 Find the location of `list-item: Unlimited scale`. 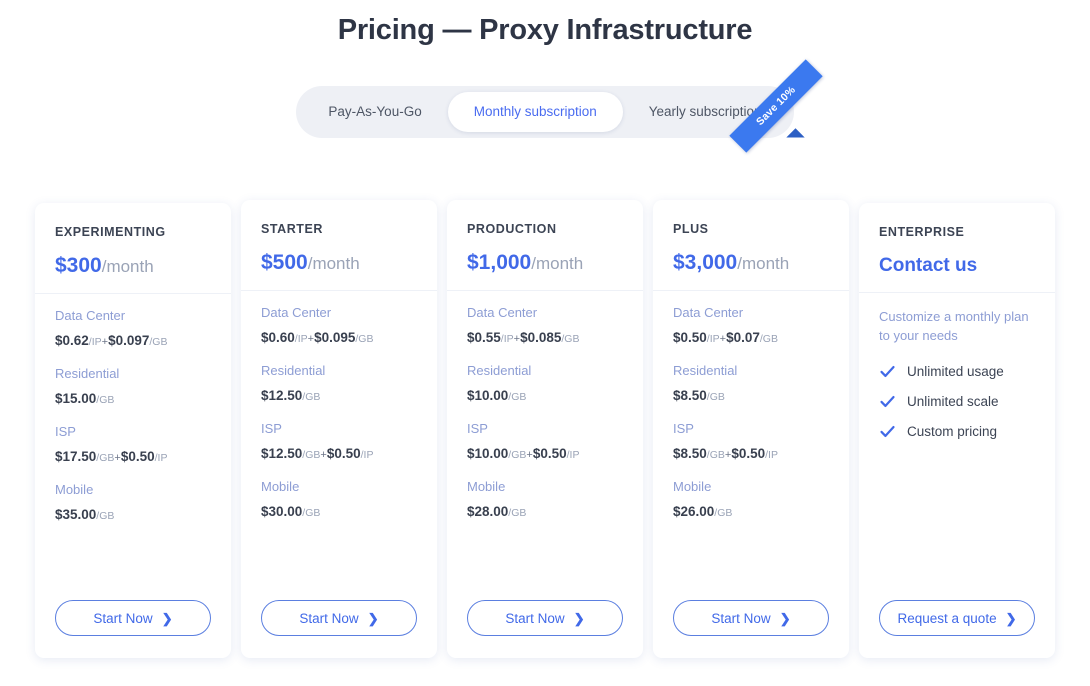

list-item: Unlimited scale is located at coordinates (957, 401).